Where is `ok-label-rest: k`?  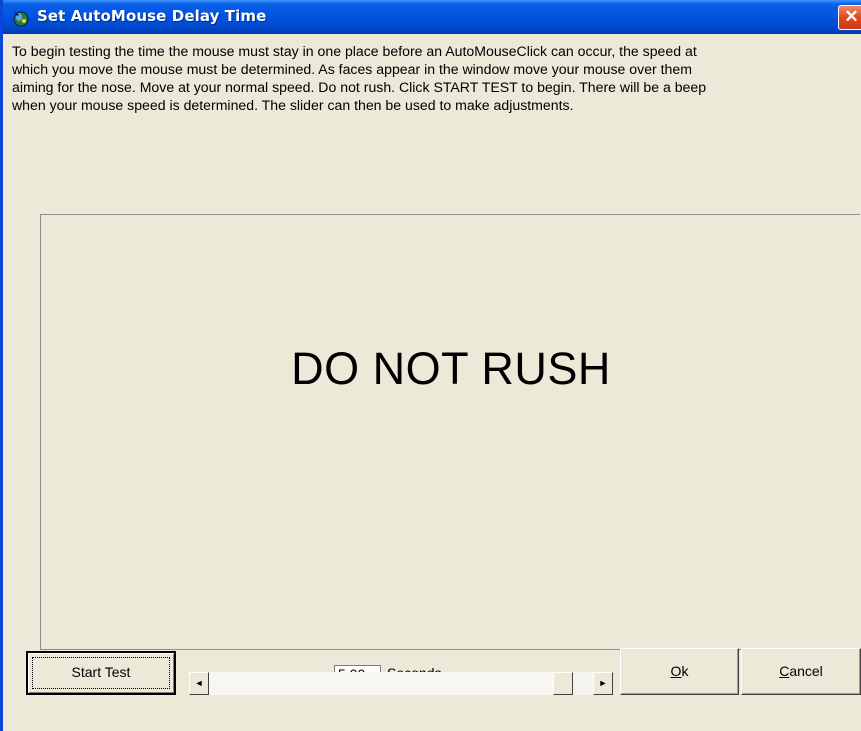 ok-label-rest: k is located at coordinates (685, 671).